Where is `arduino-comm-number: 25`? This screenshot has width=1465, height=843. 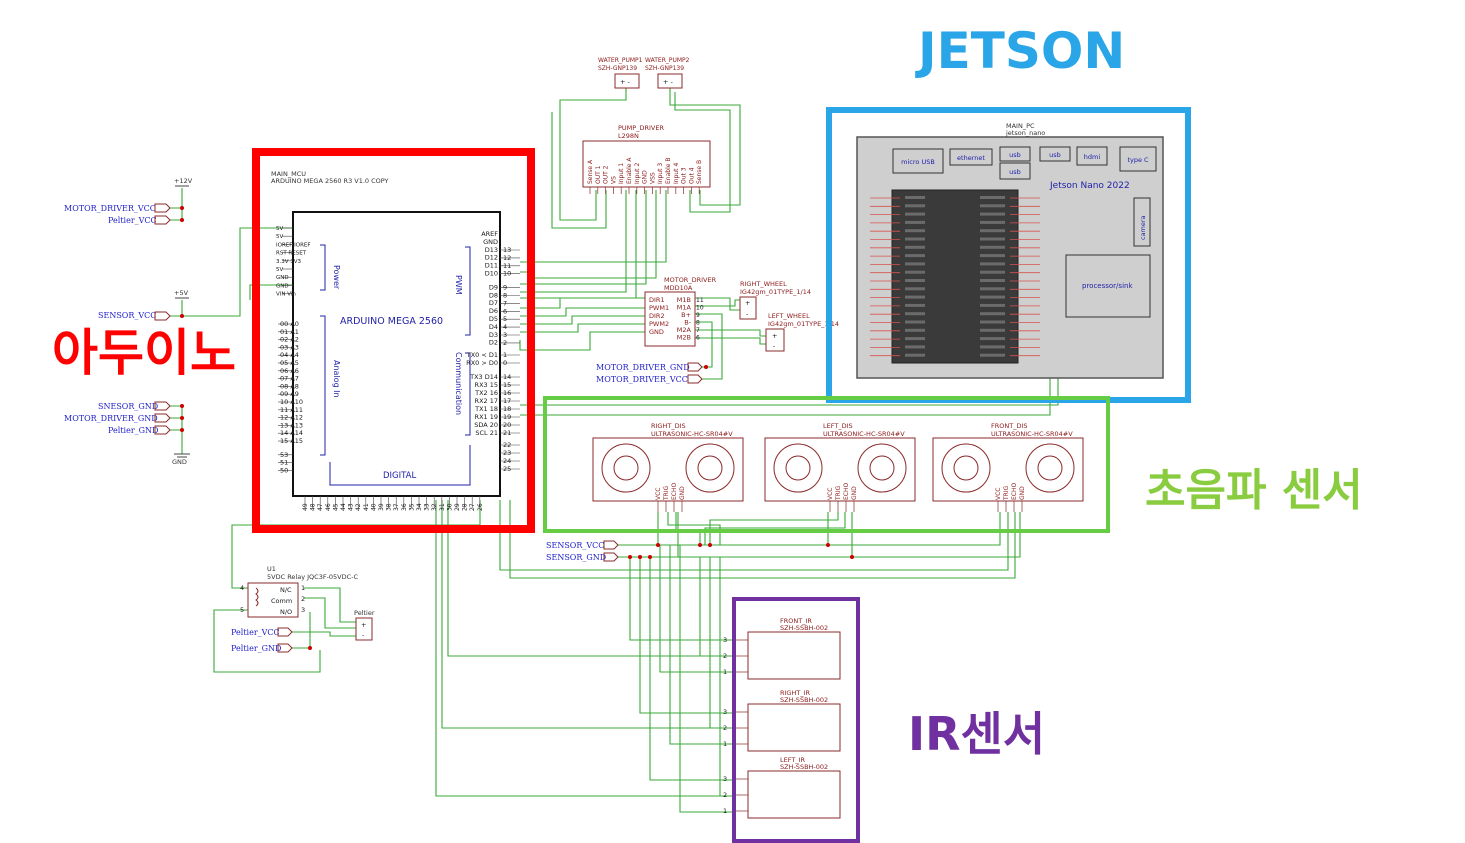 arduino-comm-number: 25 is located at coordinates (507, 469).